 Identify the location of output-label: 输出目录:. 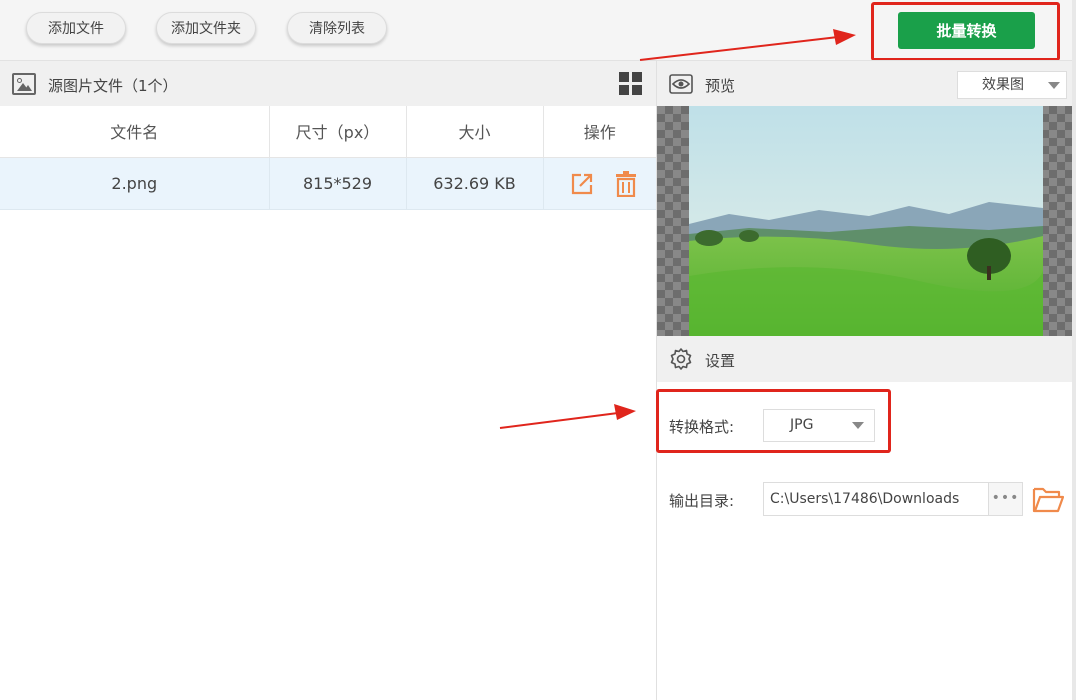
(702, 501).